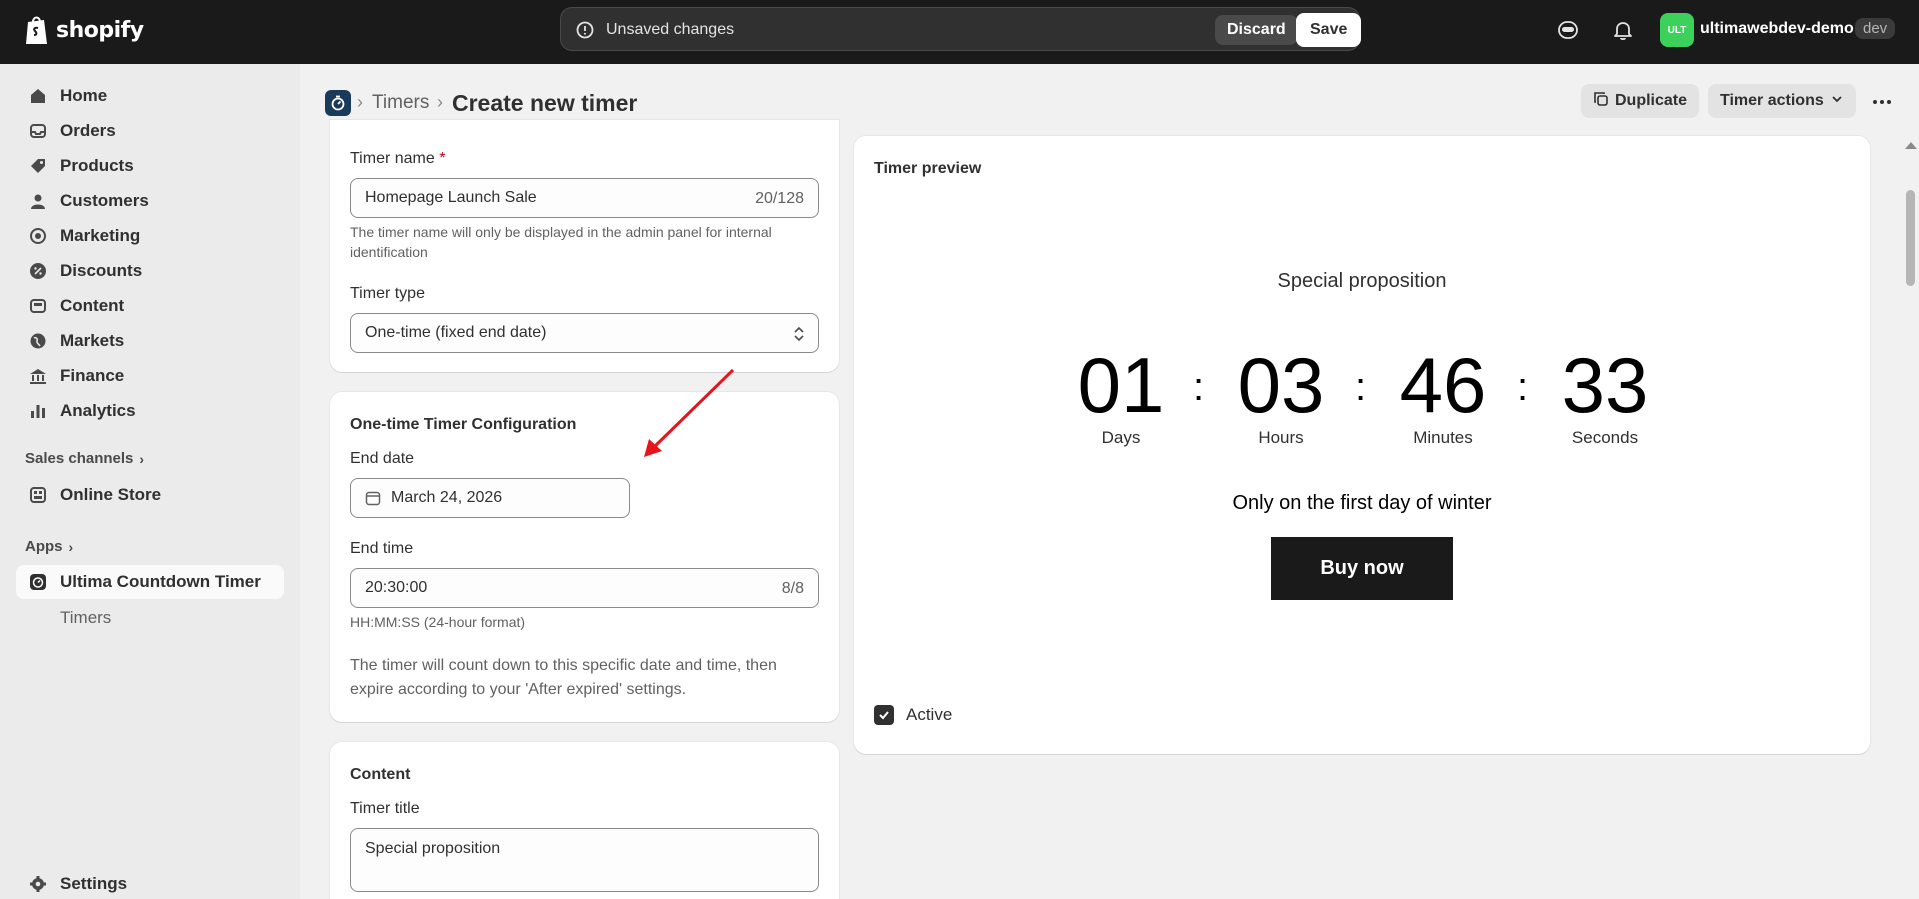 The width and height of the screenshot is (1919, 899). I want to click on tag-icon, so click(38, 166).